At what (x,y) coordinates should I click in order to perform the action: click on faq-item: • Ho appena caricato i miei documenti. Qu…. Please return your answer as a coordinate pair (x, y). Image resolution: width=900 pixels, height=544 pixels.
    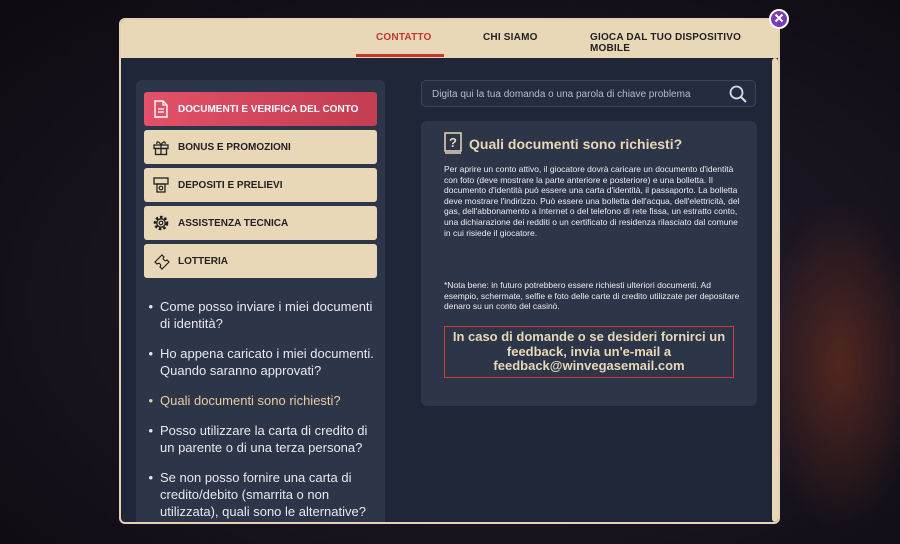
    Looking at the image, I should click on (260, 362).